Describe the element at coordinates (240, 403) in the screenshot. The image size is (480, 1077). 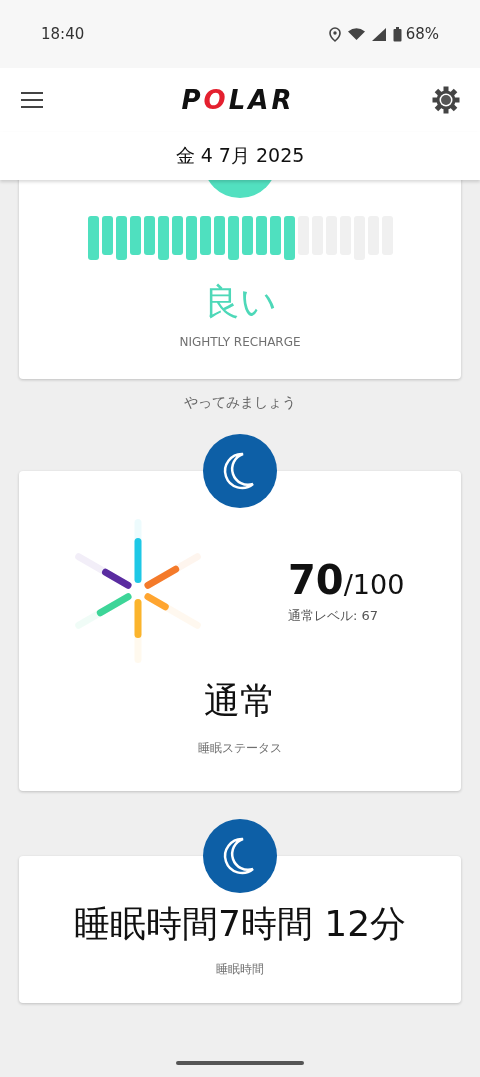
I see `hint-text: やってみましょう` at that location.